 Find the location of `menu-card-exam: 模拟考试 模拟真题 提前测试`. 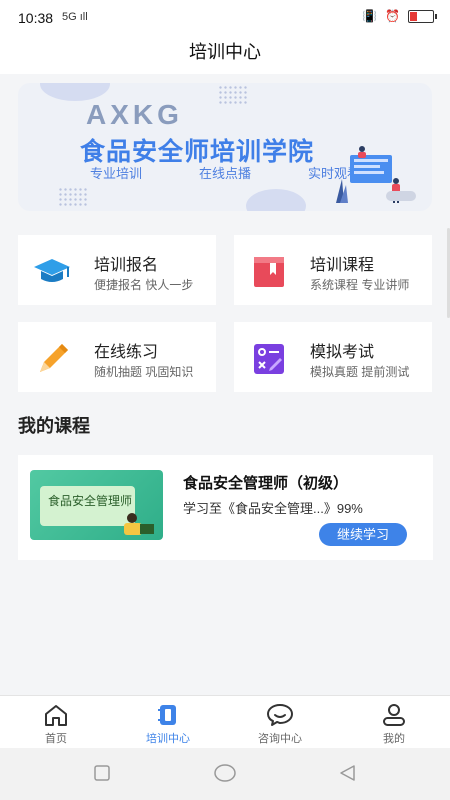

menu-card-exam: 模拟考试 模拟真题 提前测试 is located at coordinates (333, 357).